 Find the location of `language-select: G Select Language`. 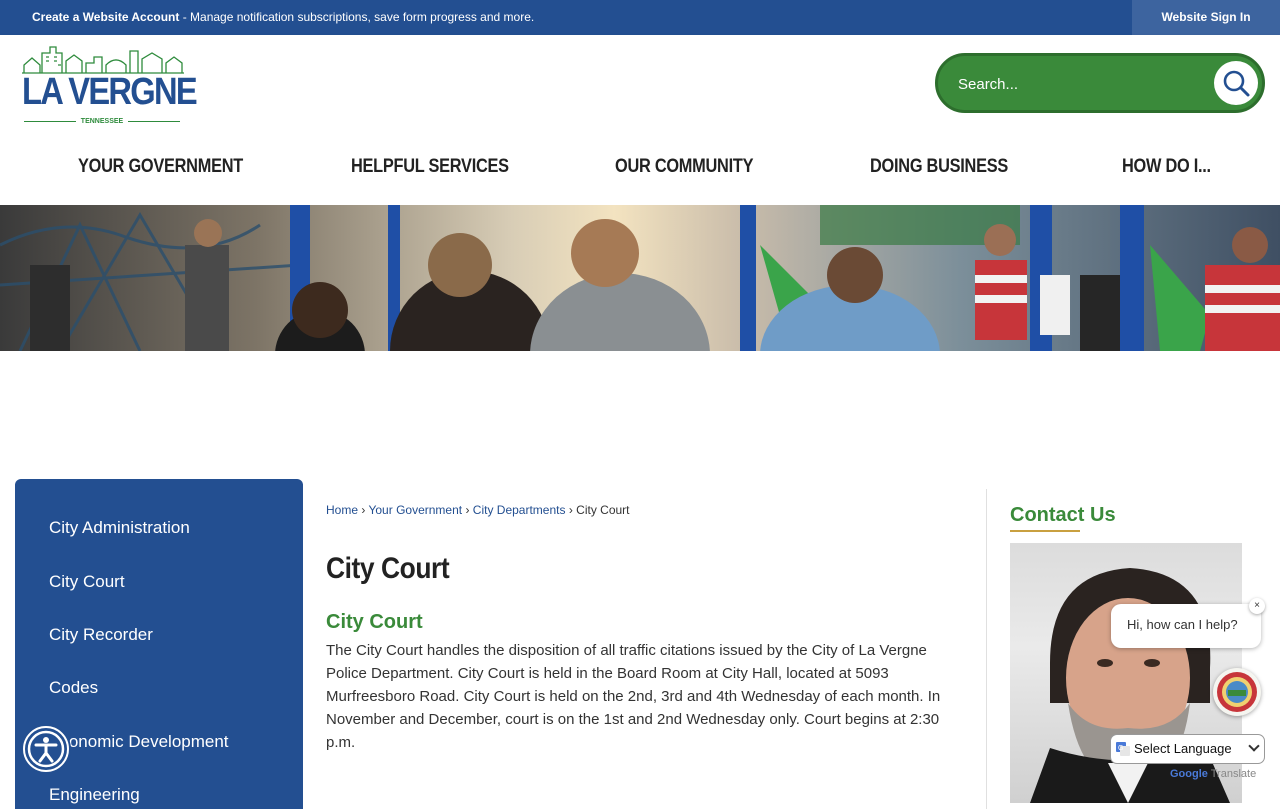

language-select: G Select Language is located at coordinates (1187, 749).